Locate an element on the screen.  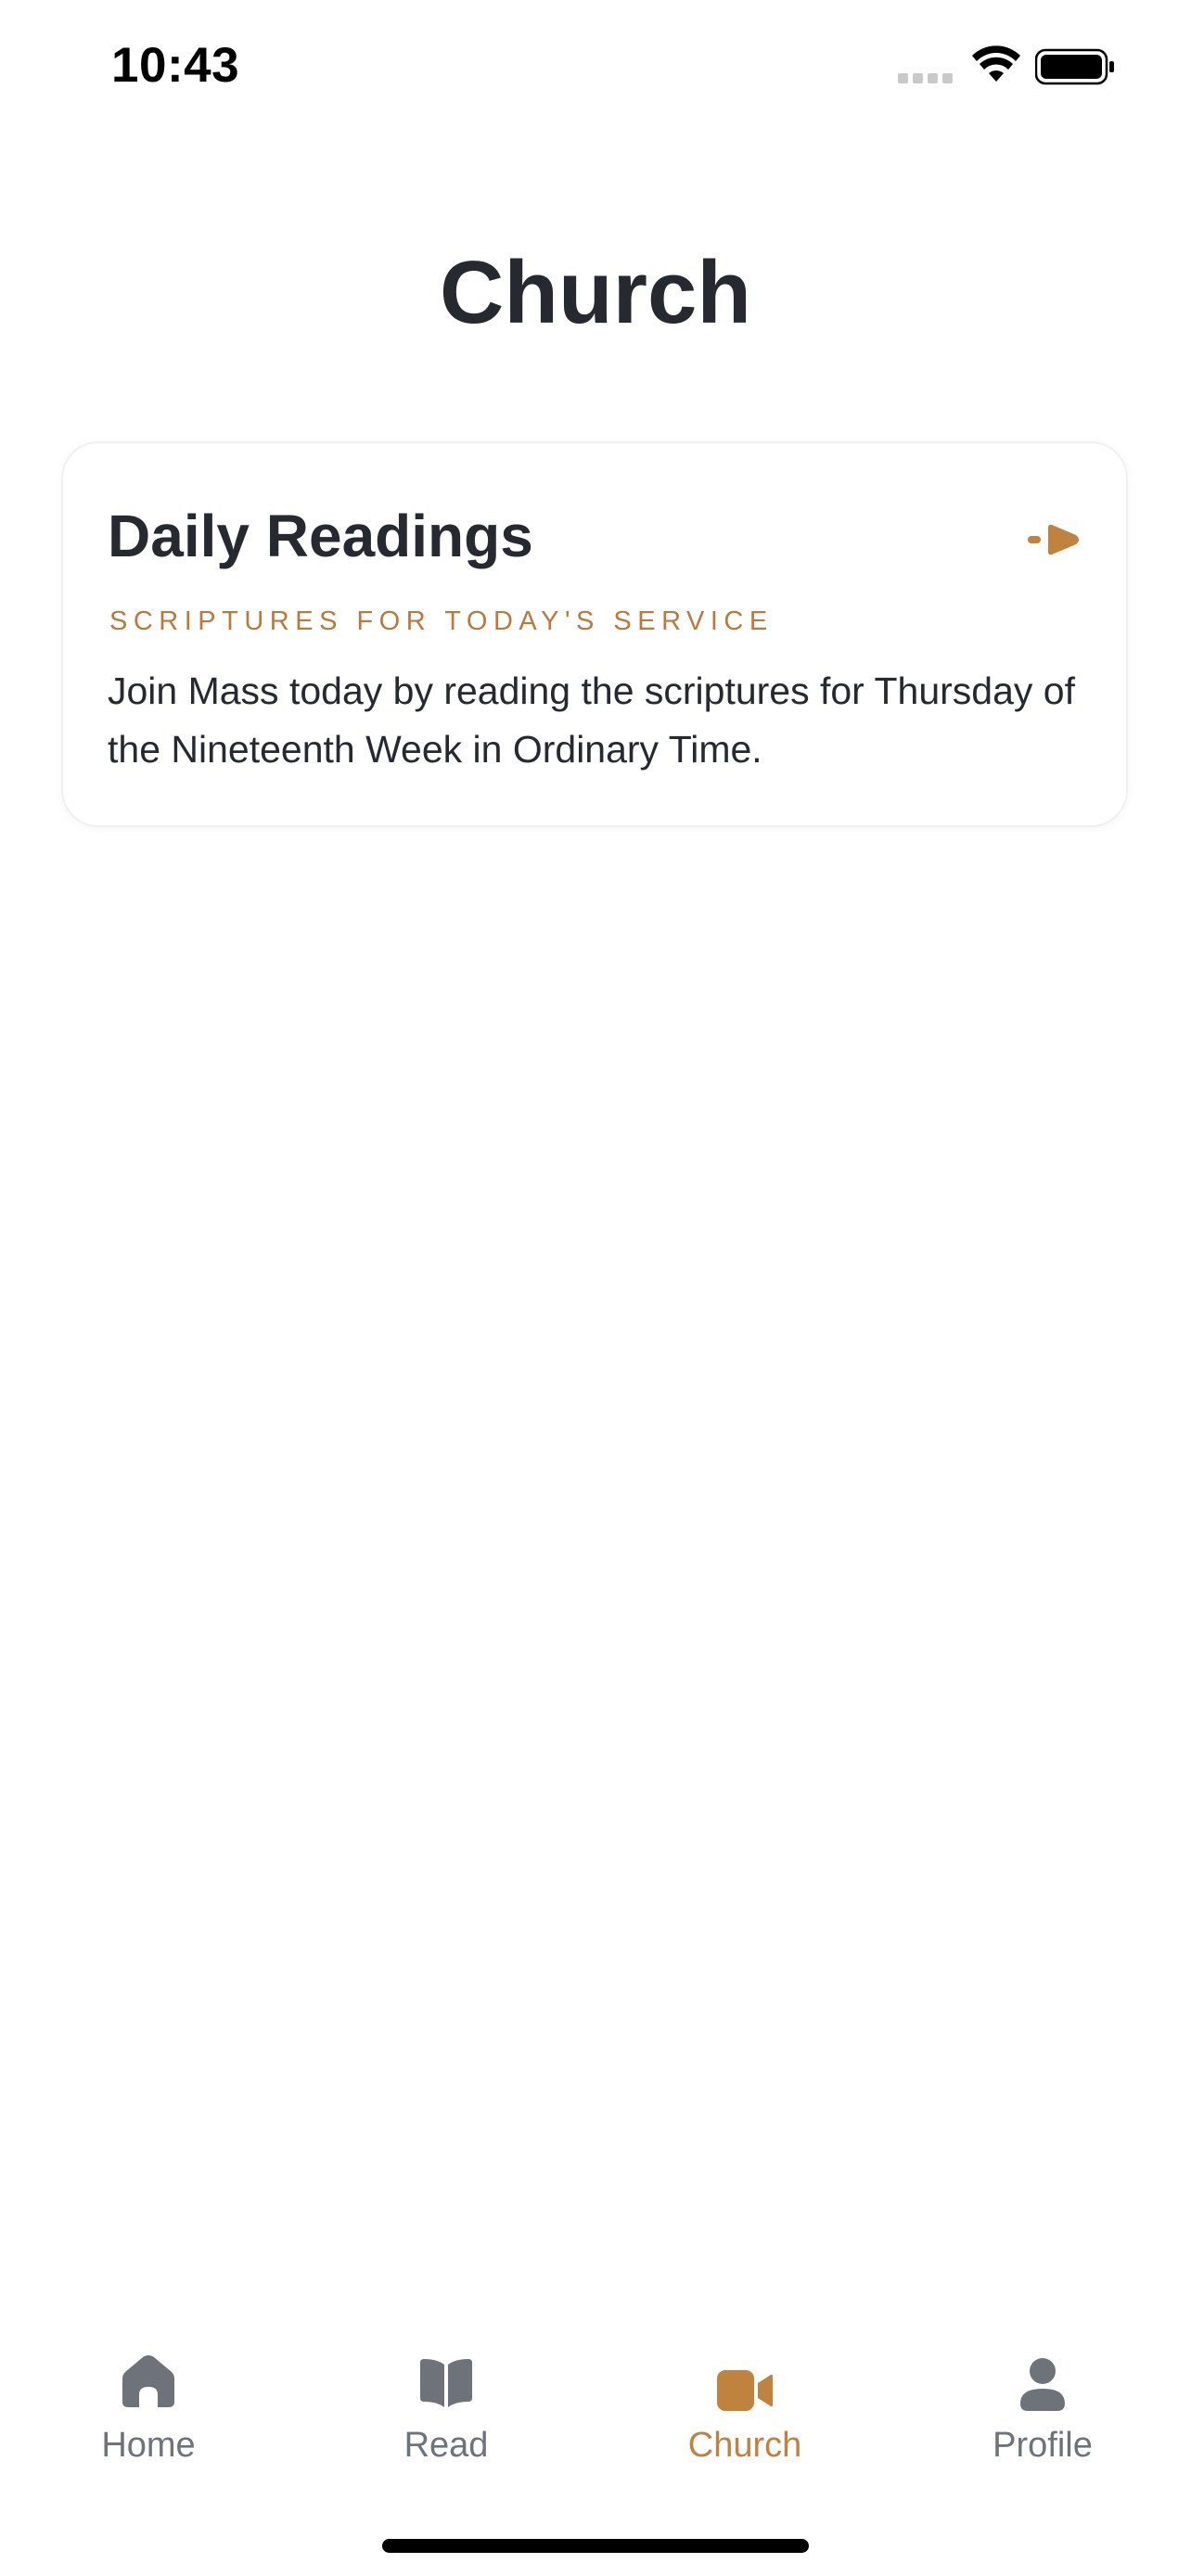
tab-read: Read is located at coordinates (446, 2401).